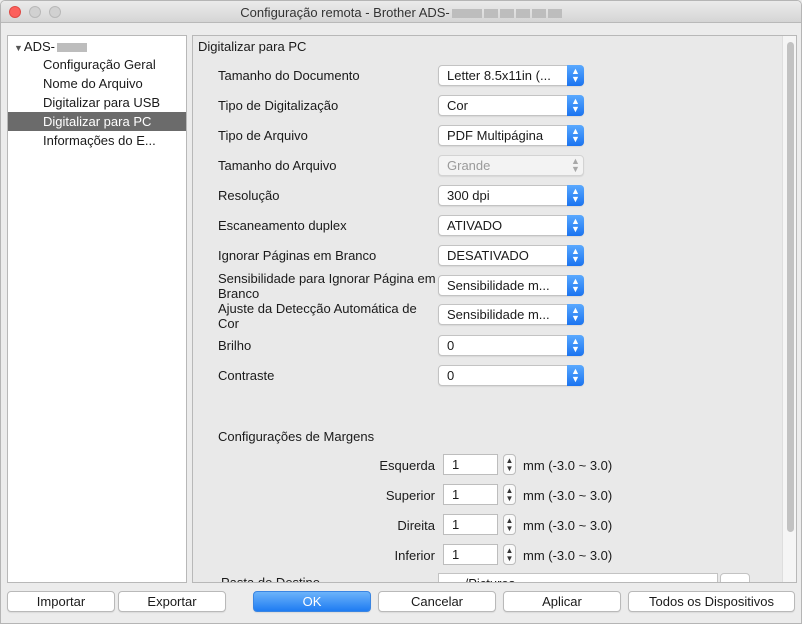  I want to click on margin-right-input: 1, so click(470, 524).